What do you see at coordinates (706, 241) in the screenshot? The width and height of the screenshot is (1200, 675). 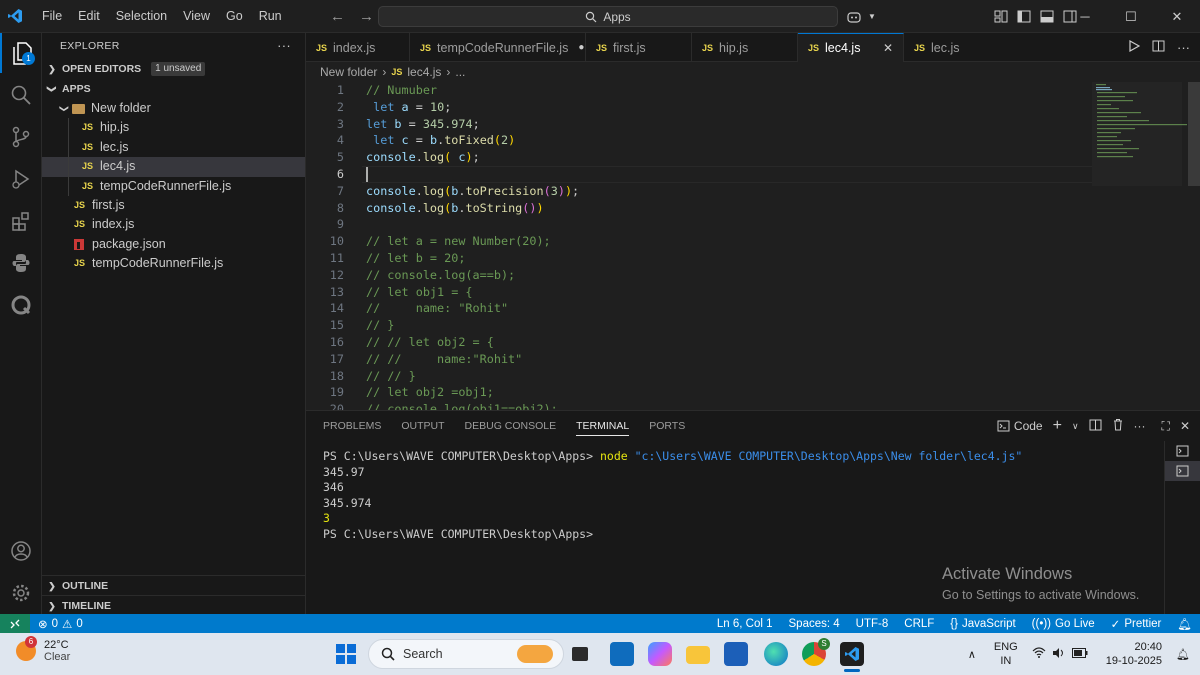 I see `code-line: 10 // let a = new Number(20);` at bounding box center [706, 241].